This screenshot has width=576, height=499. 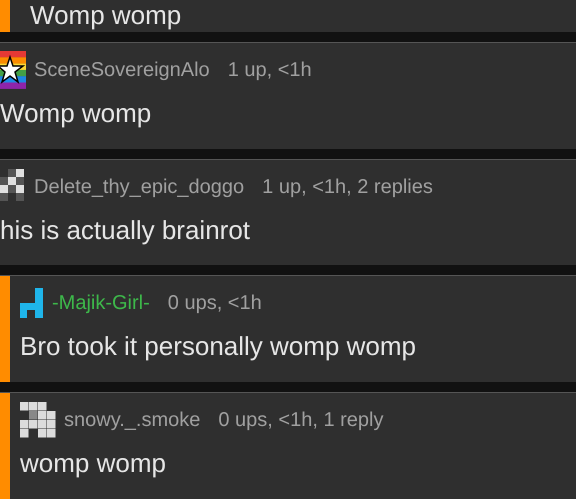 What do you see at coordinates (270, 70) in the screenshot?
I see `comment-meta: 1 up, <1h` at bounding box center [270, 70].